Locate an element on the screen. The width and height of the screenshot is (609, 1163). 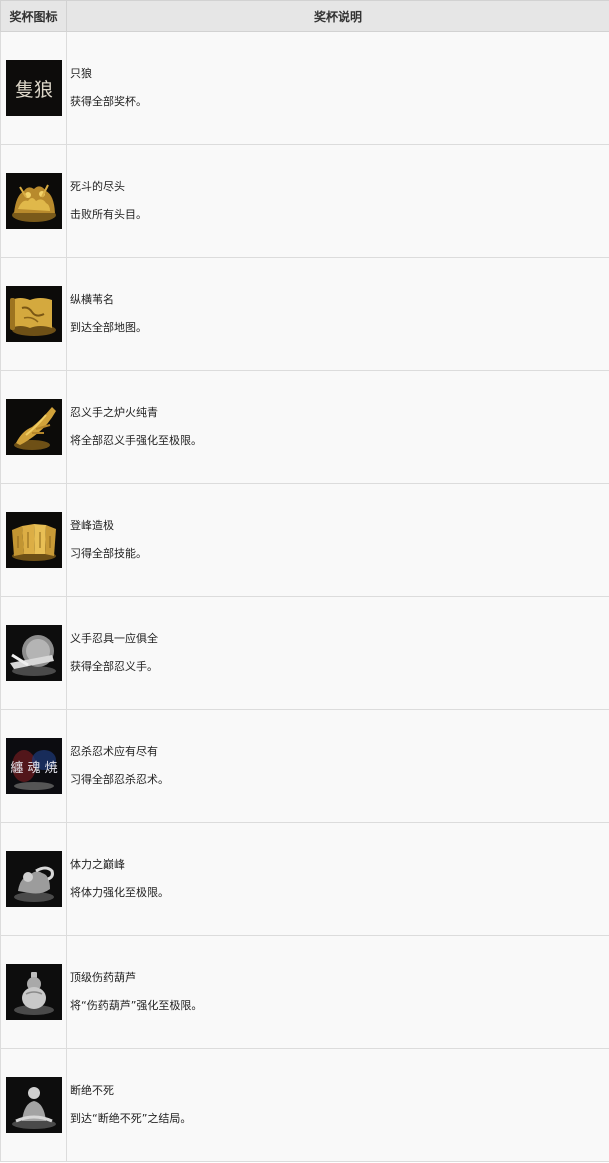
trophy-description: 获得全部忍义手。 is located at coordinates (114, 666).